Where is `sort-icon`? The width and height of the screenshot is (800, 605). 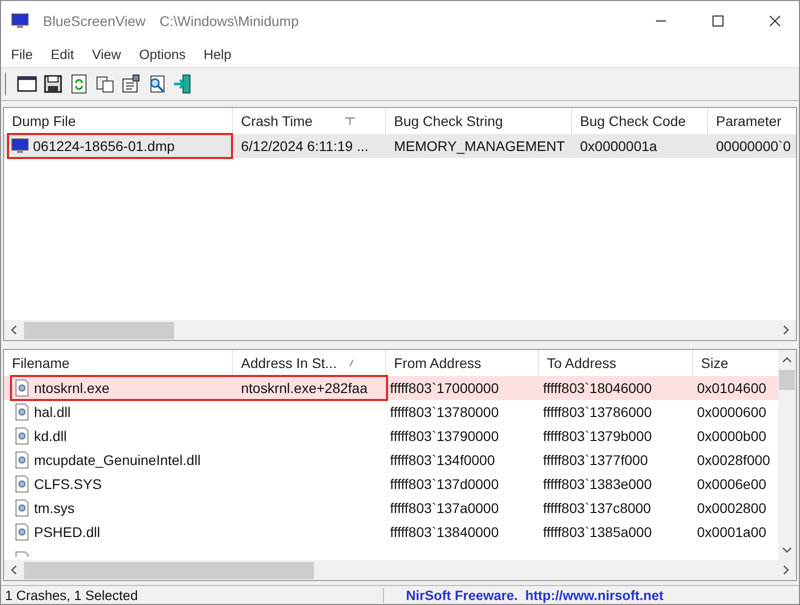
sort-icon is located at coordinates (350, 121).